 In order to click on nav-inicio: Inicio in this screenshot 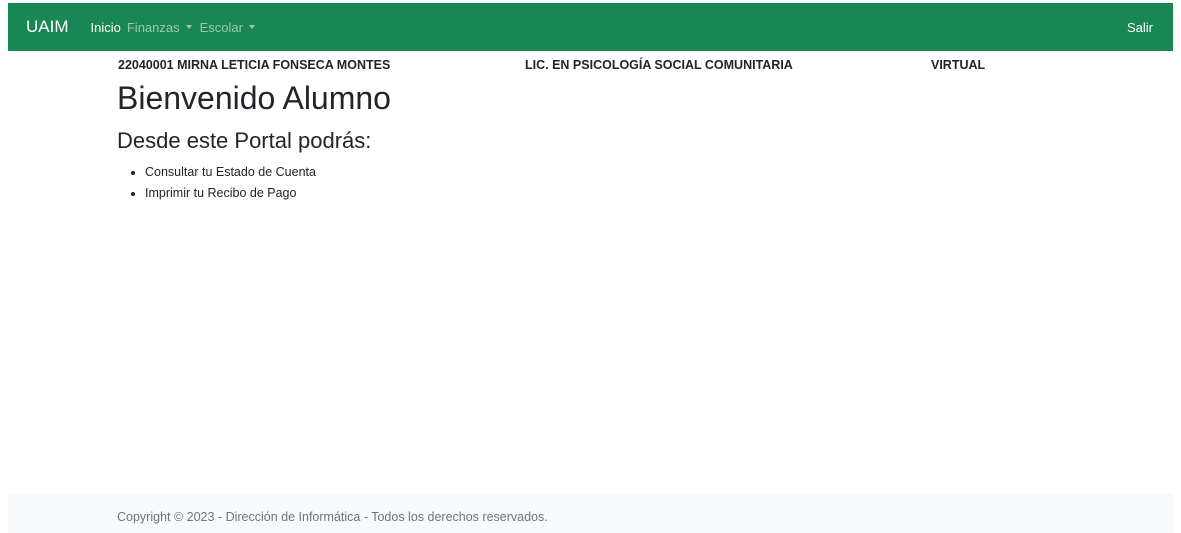, I will do `click(106, 27)`.